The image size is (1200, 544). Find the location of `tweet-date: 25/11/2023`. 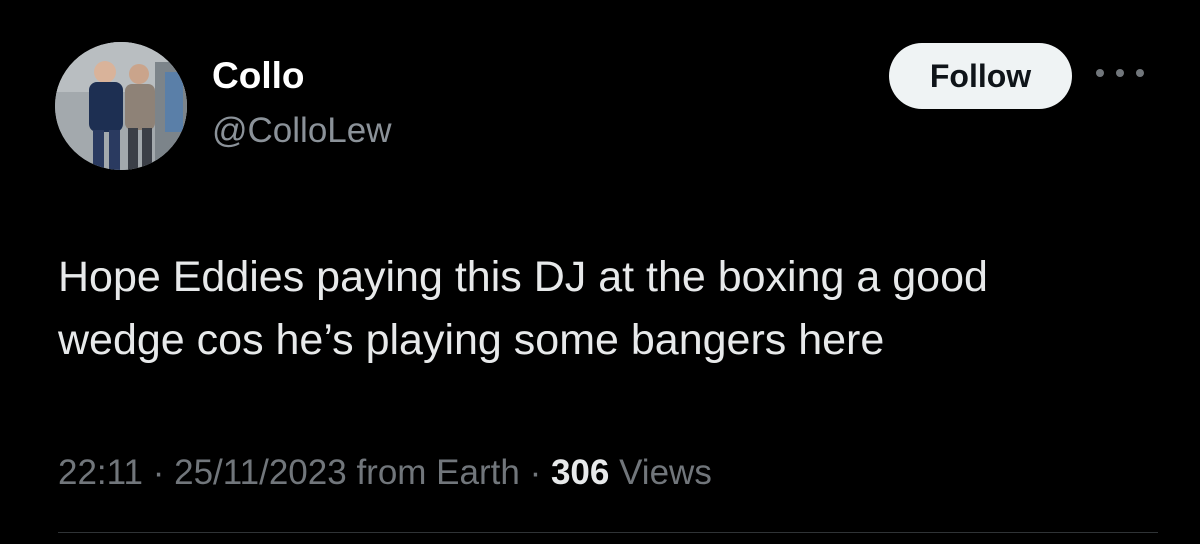

tweet-date: 25/11/2023 is located at coordinates (260, 472).